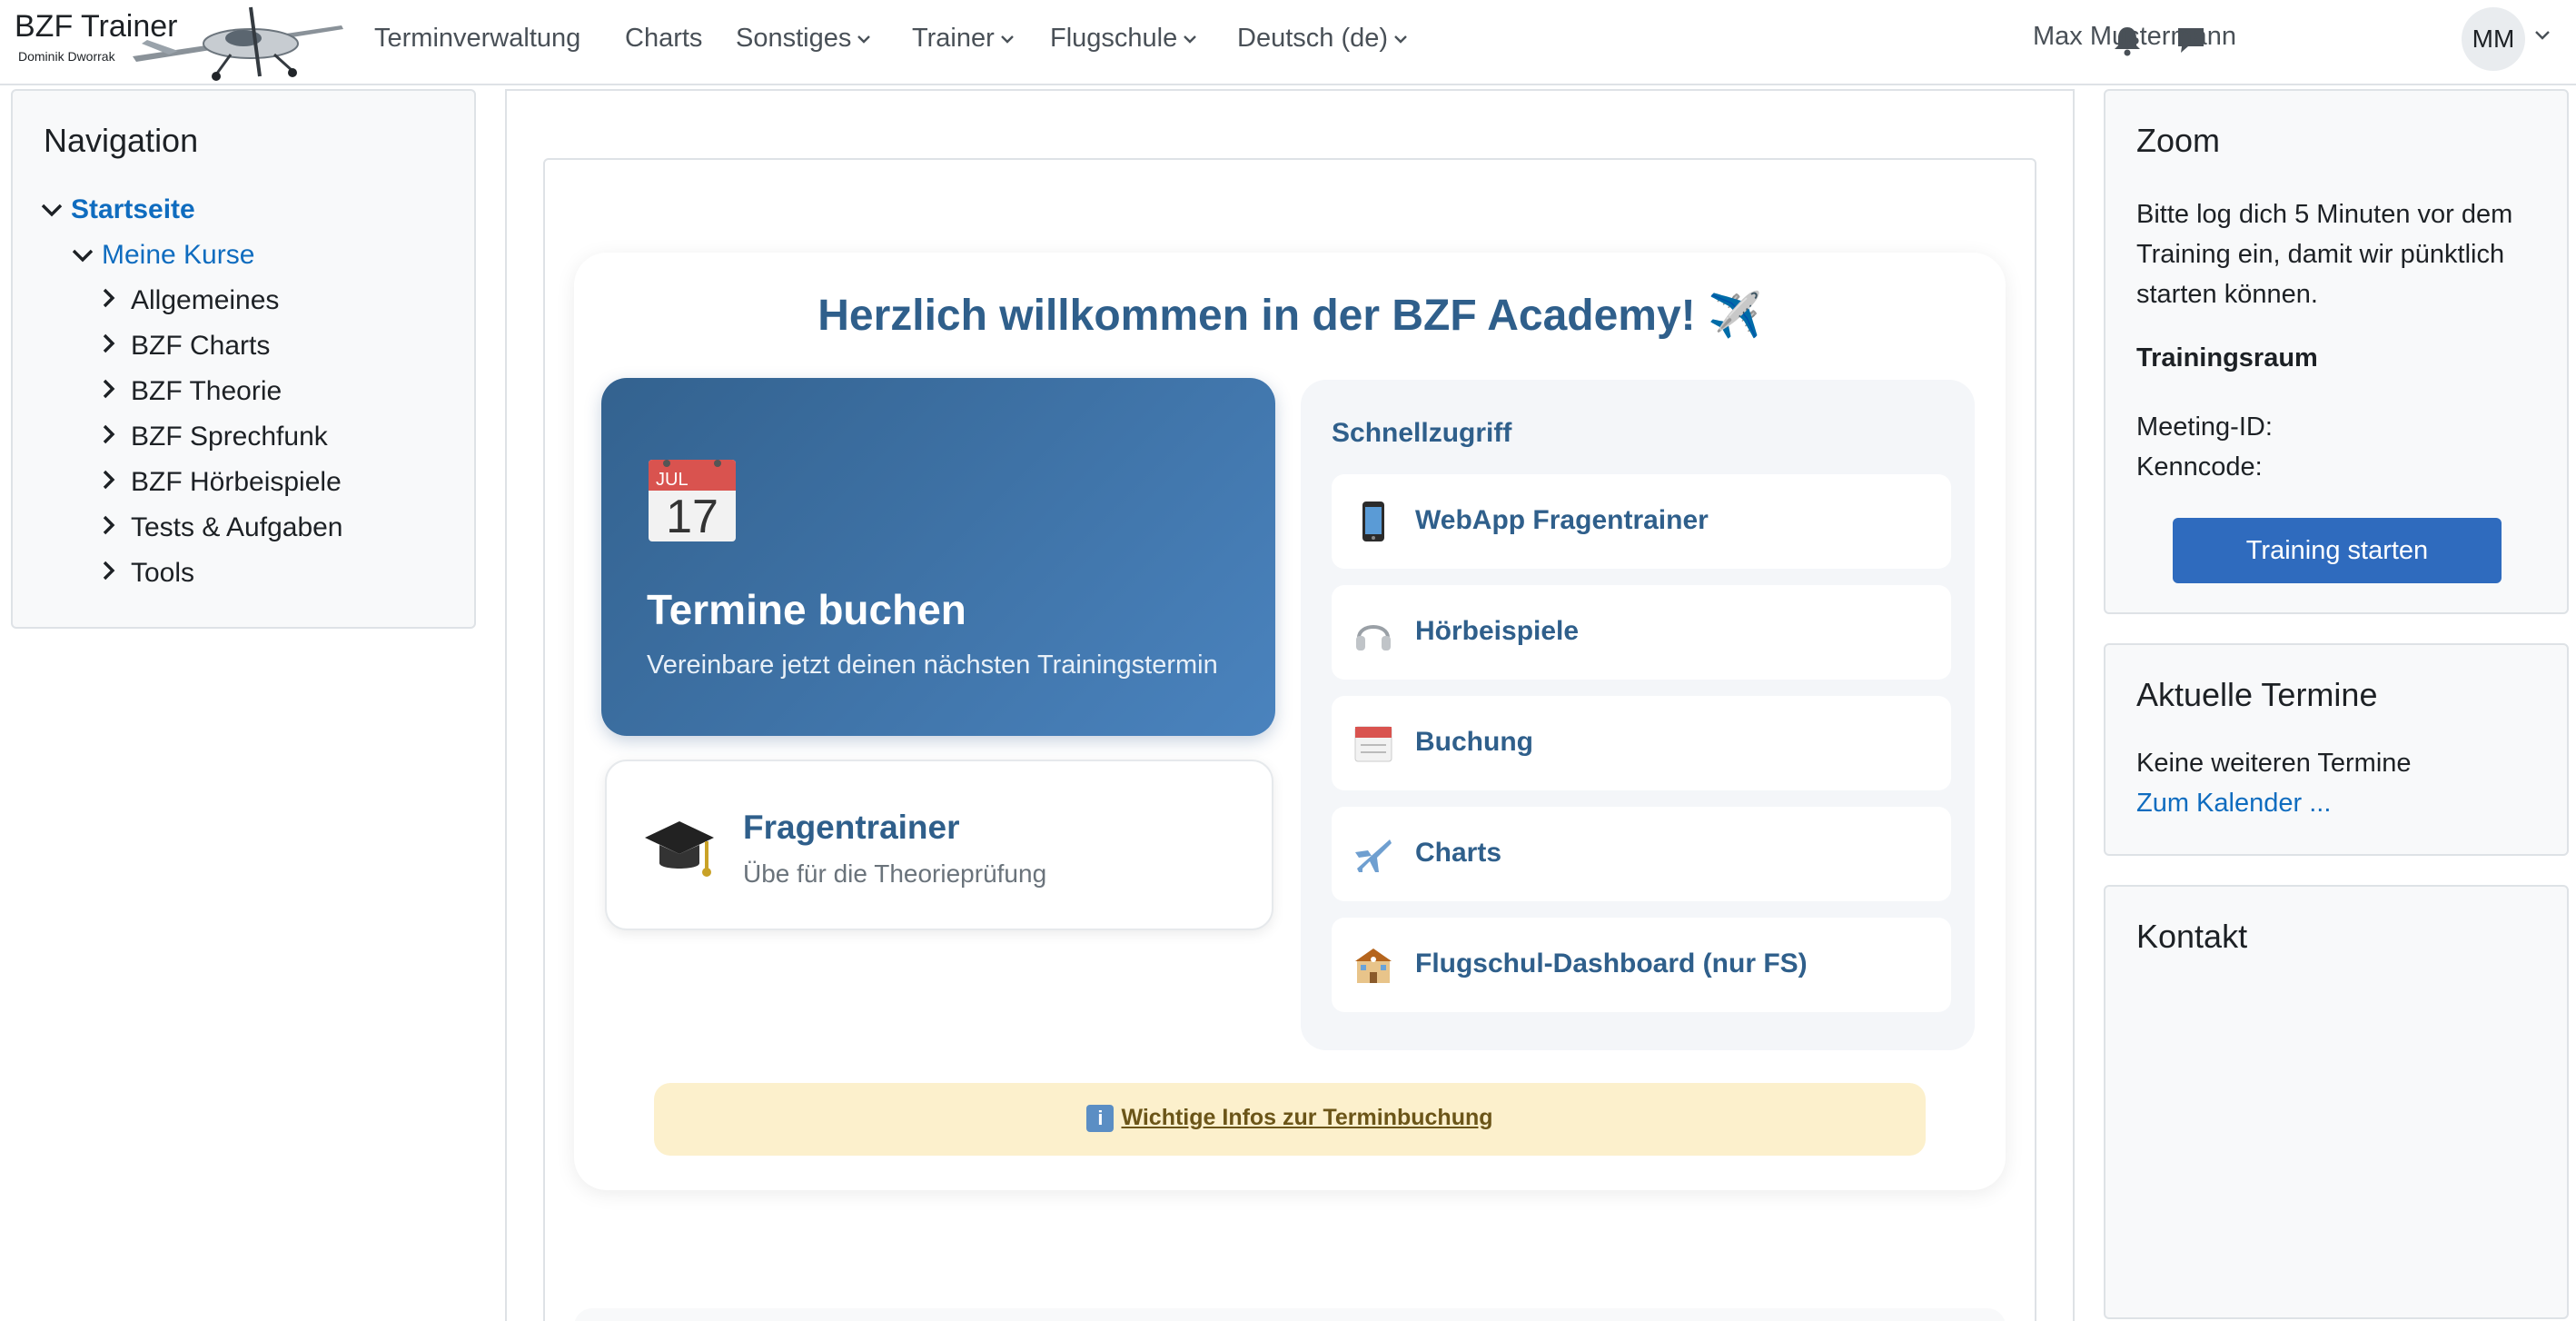 The width and height of the screenshot is (2576, 1321). What do you see at coordinates (2493, 39) in the screenshot?
I see `avatar: MM` at bounding box center [2493, 39].